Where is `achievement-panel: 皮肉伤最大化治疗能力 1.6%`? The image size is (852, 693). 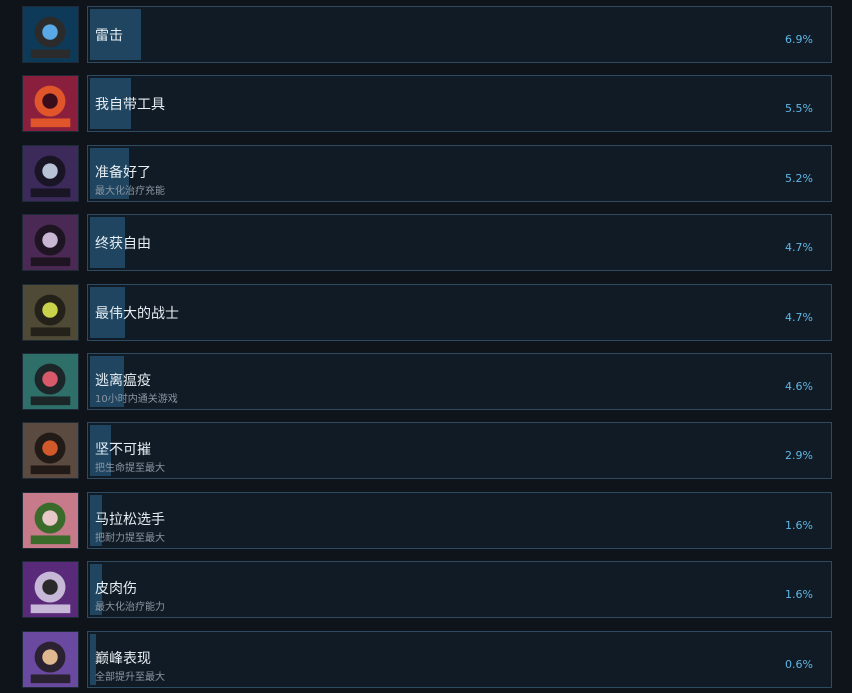 achievement-panel: 皮肉伤最大化治疗能力 1.6% is located at coordinates (459, 589).